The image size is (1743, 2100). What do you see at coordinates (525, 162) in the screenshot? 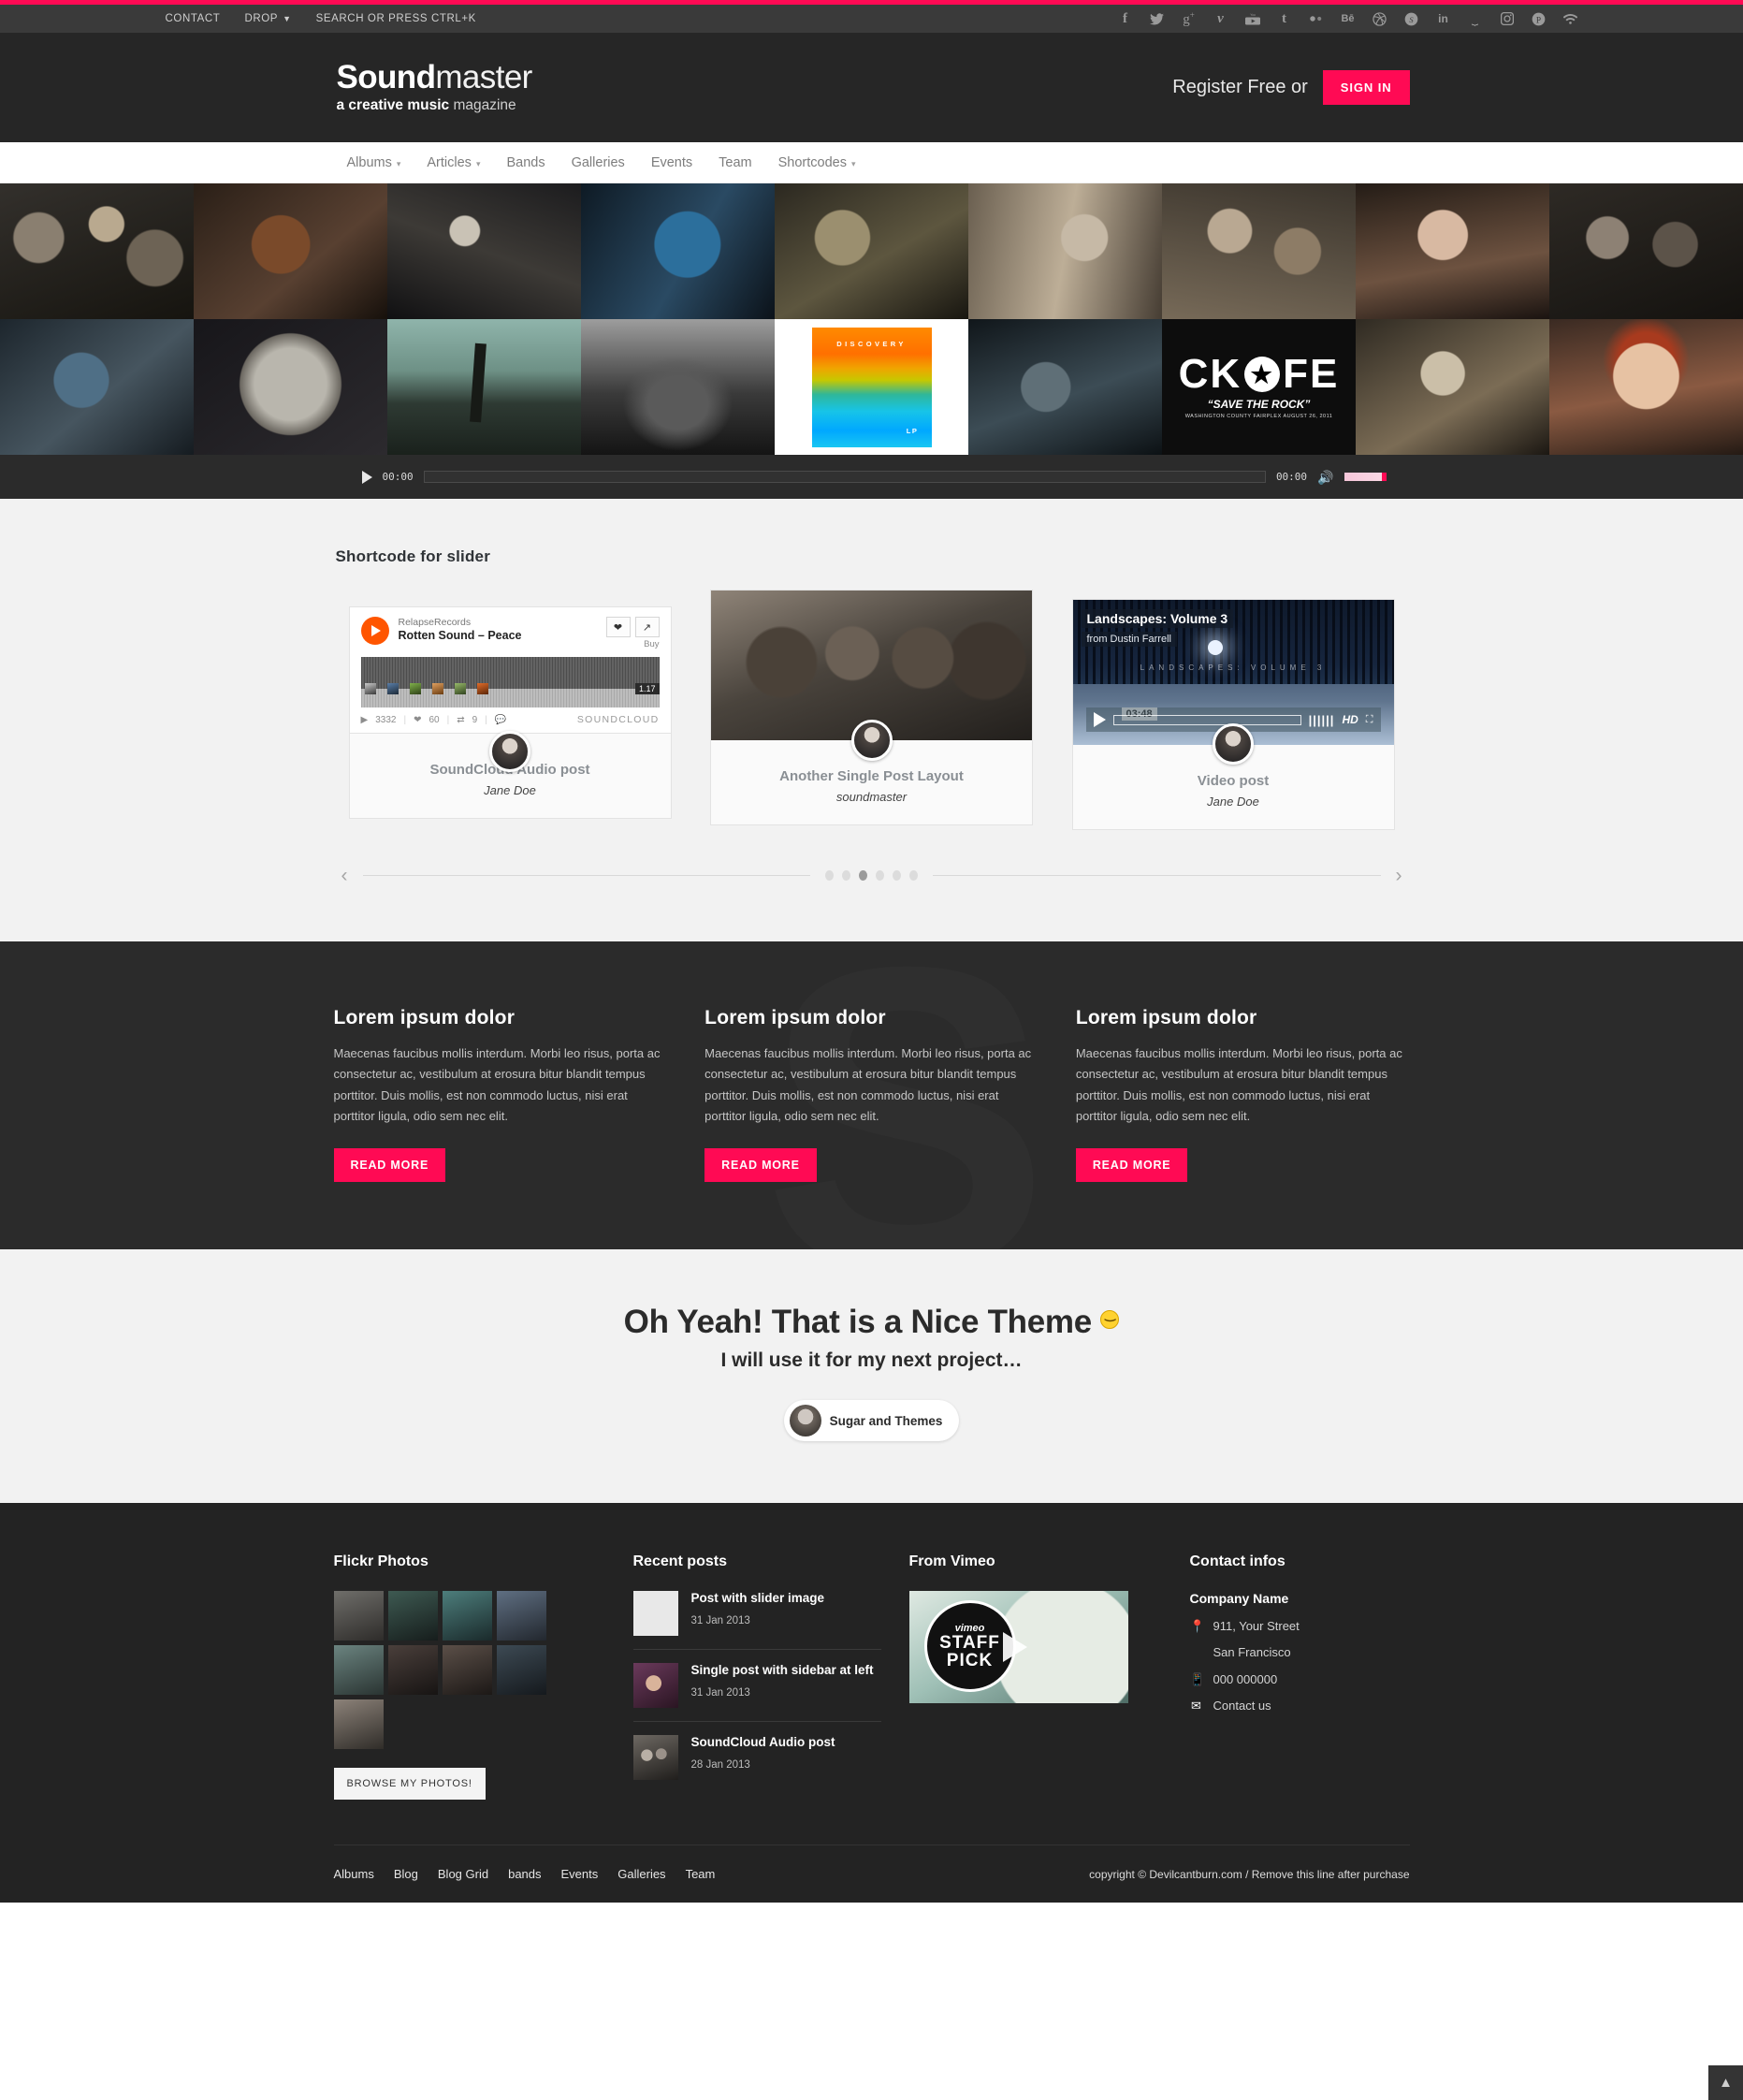
I see `nav-item-bands: Bands` at bounding box center [525, 162].